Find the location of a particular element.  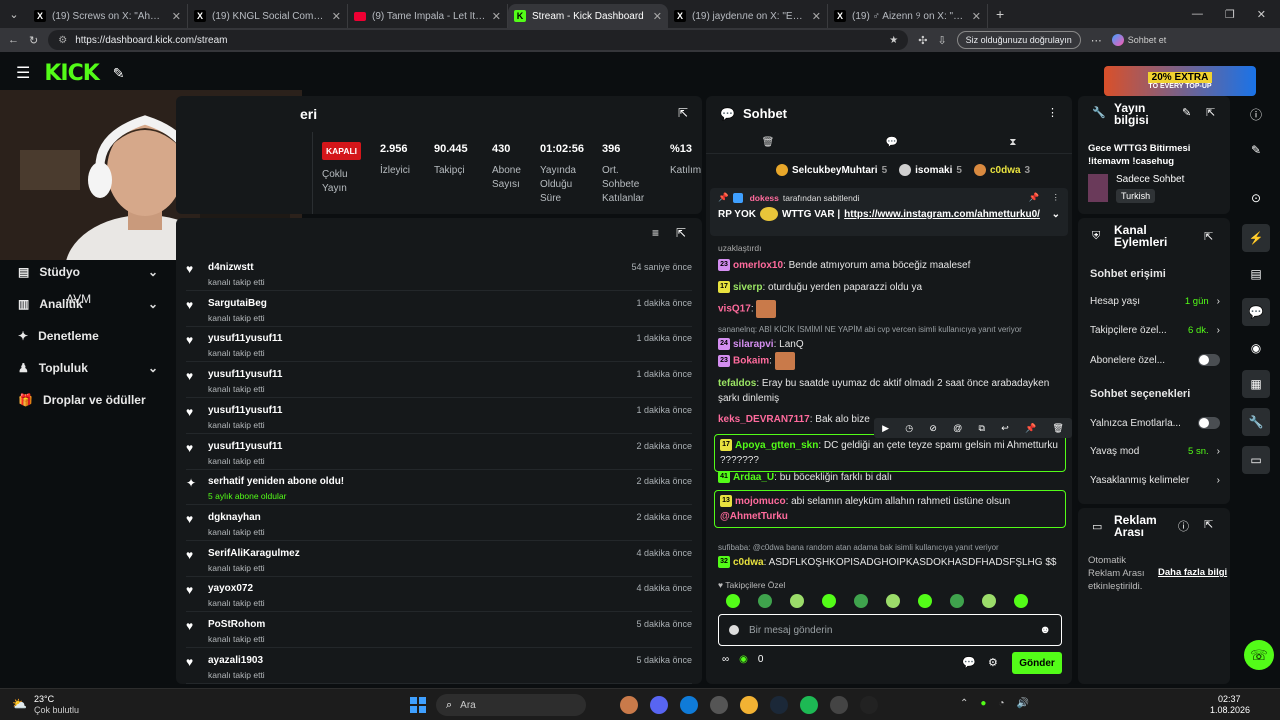

tray-network-icon: ◔ is located at coordinates (1001, 703).